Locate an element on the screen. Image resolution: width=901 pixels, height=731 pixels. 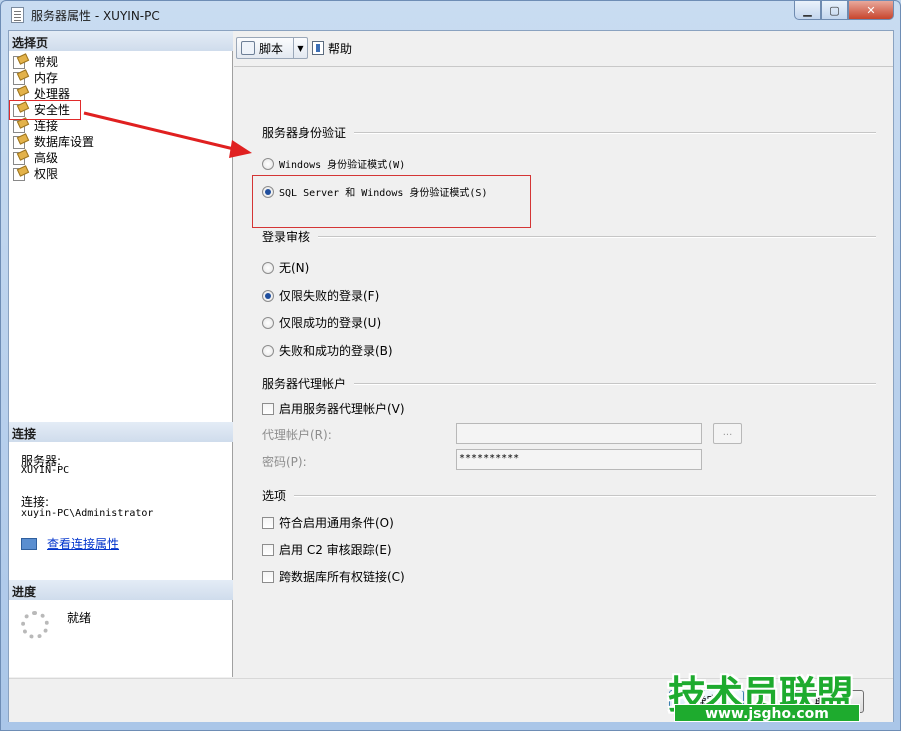
cross-db-chaining-checkbox: 跨数据库所有权链接(C) is located at coordinates (333, 576).